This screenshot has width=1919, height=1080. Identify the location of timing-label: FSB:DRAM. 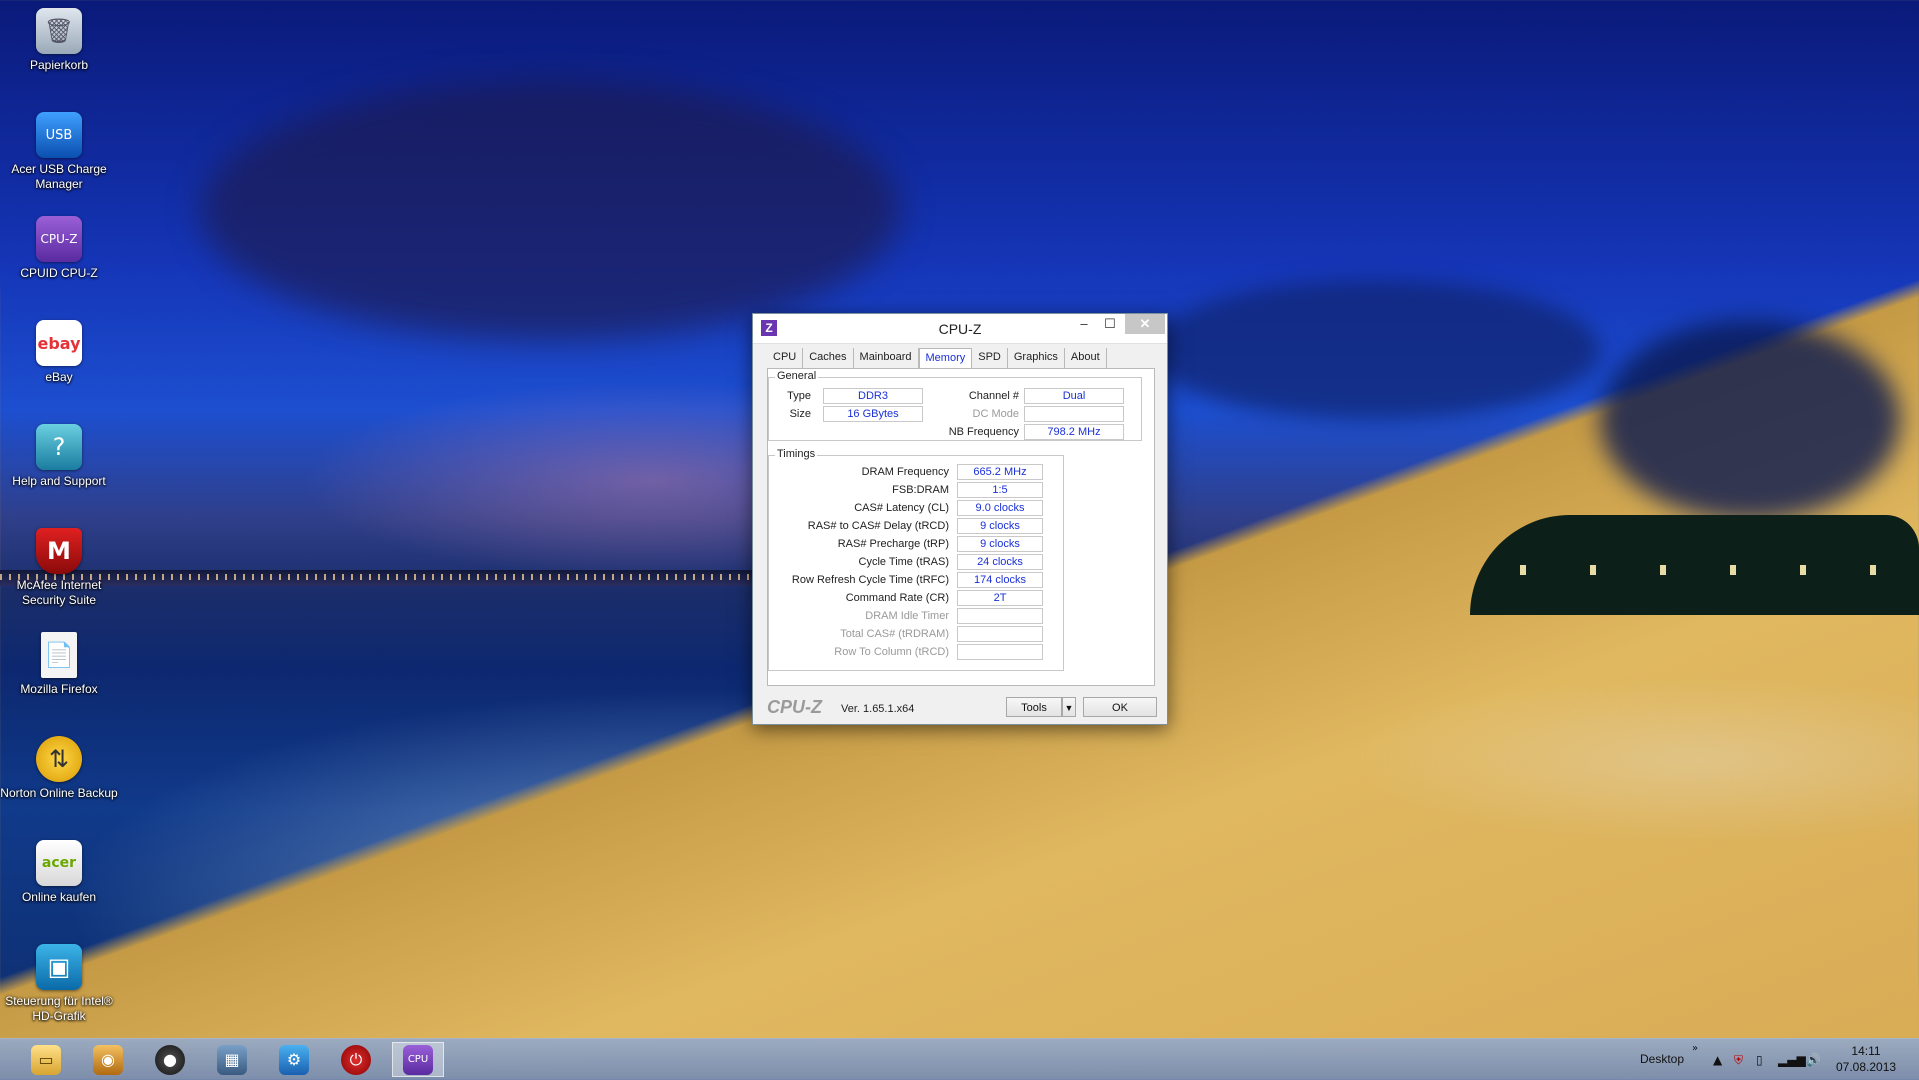
(920, 490).